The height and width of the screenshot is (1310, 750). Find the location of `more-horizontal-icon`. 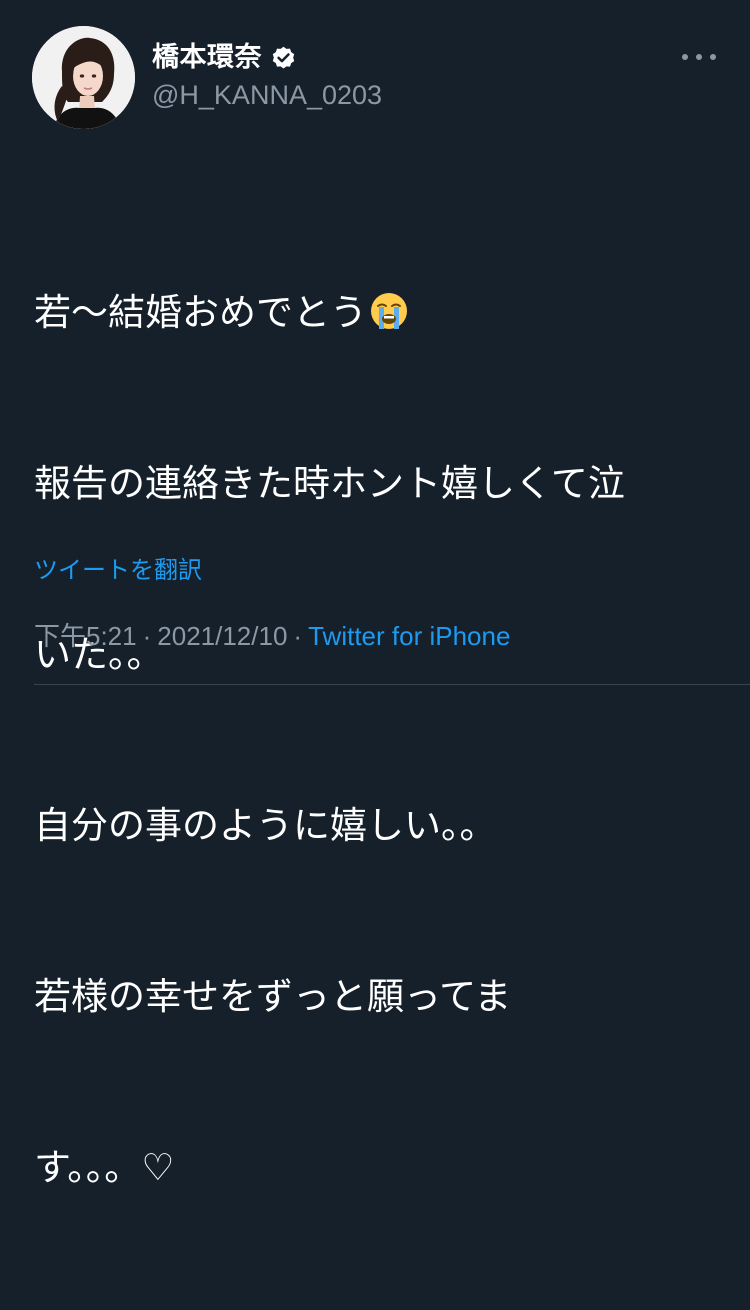

more-horizontal-icon is located at coordinates (699, 57).